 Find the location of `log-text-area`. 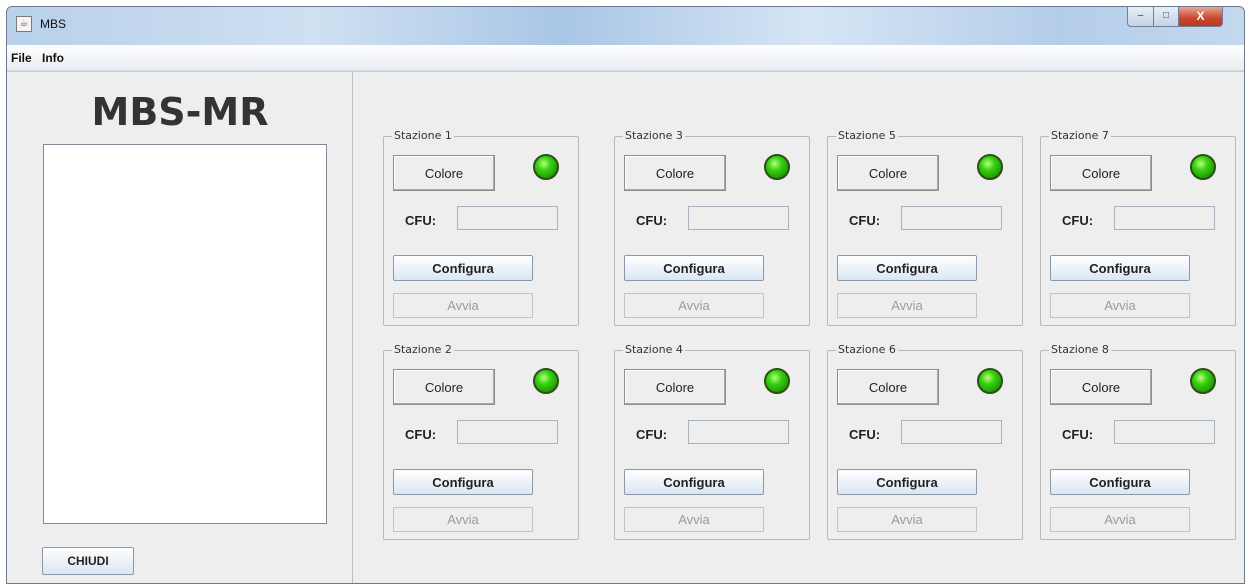

log-text-area is located at coordinates (185, 334).